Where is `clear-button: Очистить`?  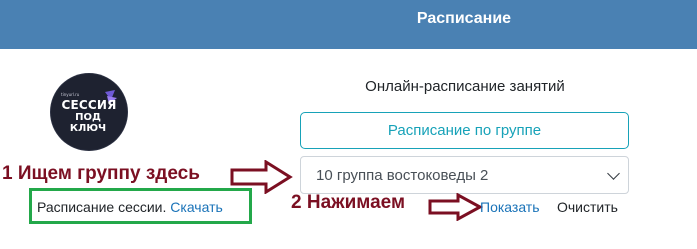
clear-button: Очистить is located at coordinates (587, 207).